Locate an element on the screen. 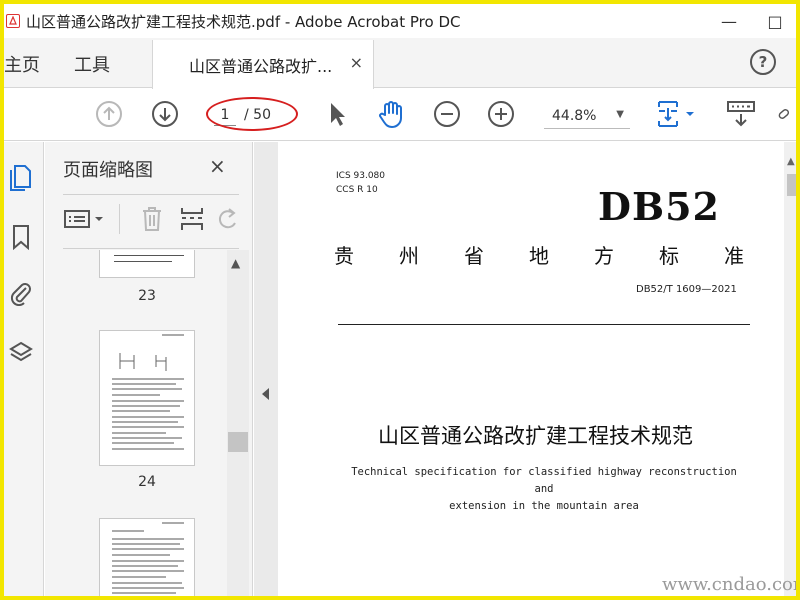 The height and width of the screenshot is (600, 800). zoom-out-button is located at coordinates (447, 114).